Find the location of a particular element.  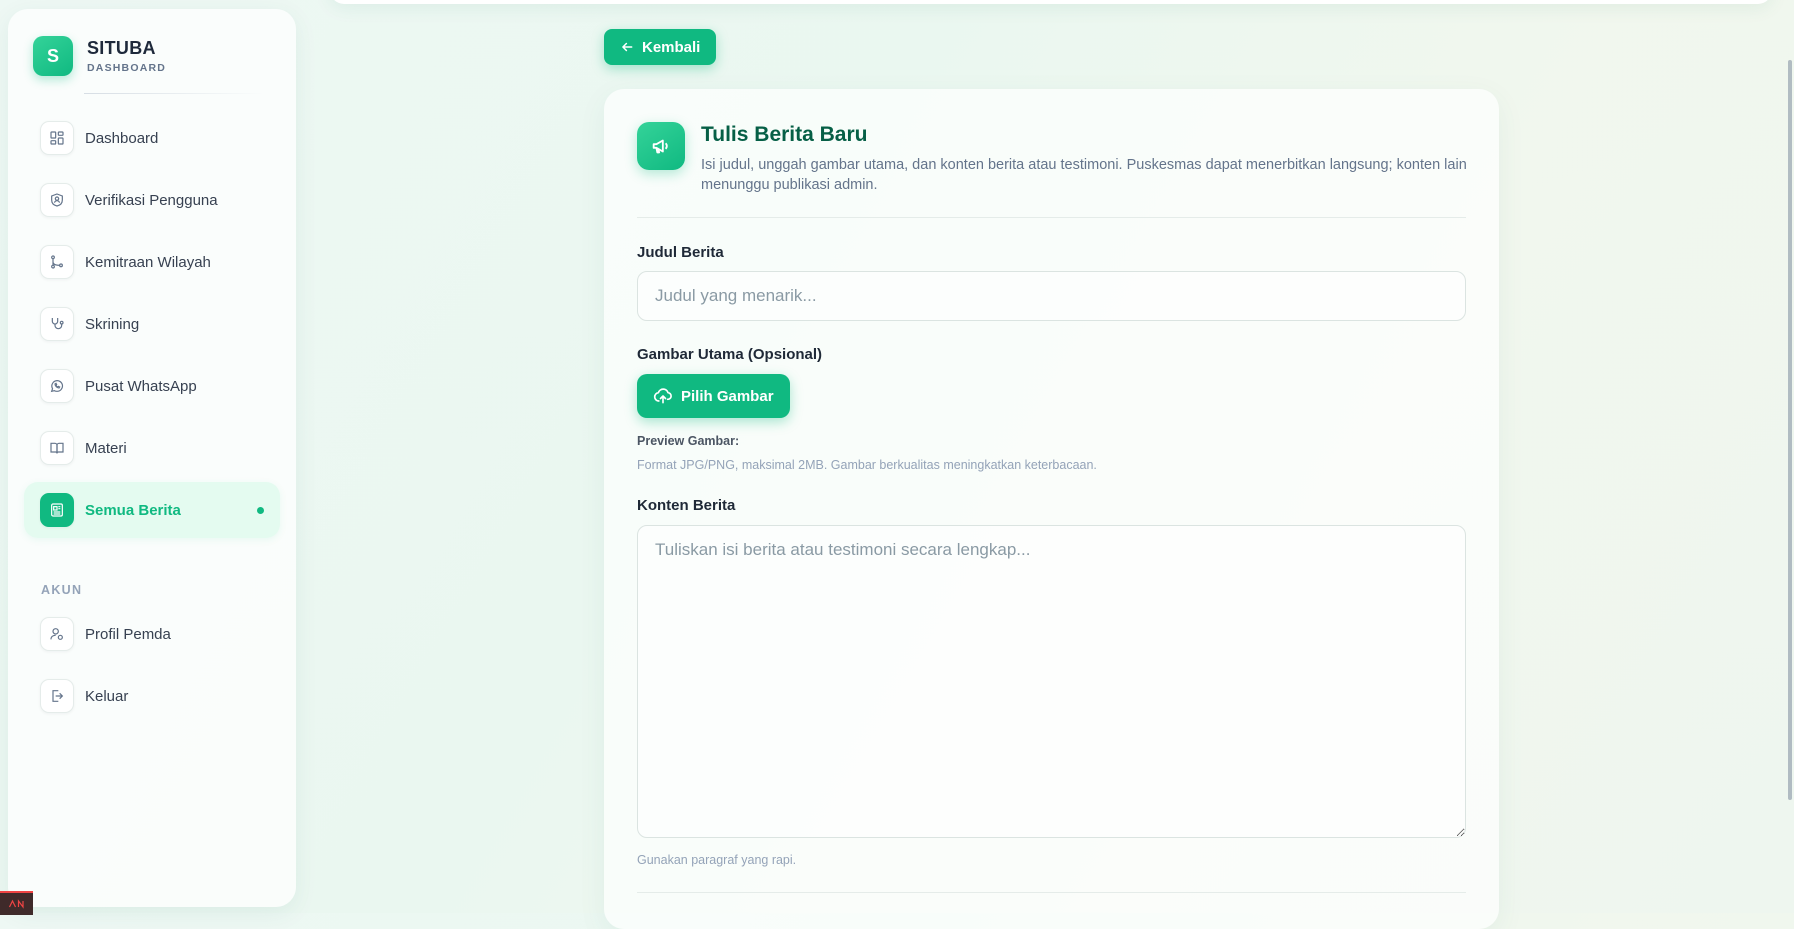

sidebar-item-semua-berita: Semua Berita is located at coordinates (152, 510).